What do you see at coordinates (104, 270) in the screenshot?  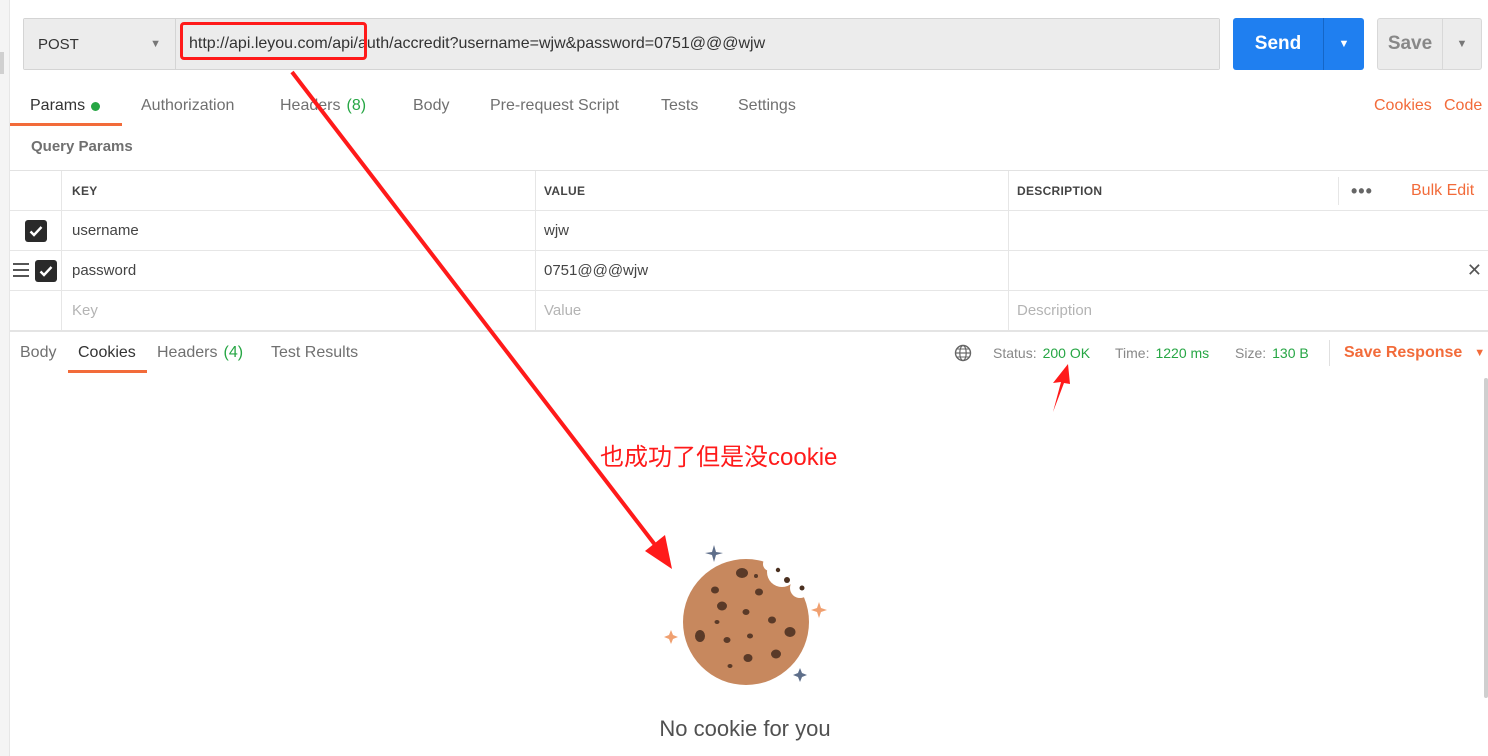 I see `param-key: password` at bounding box center [104, 270].